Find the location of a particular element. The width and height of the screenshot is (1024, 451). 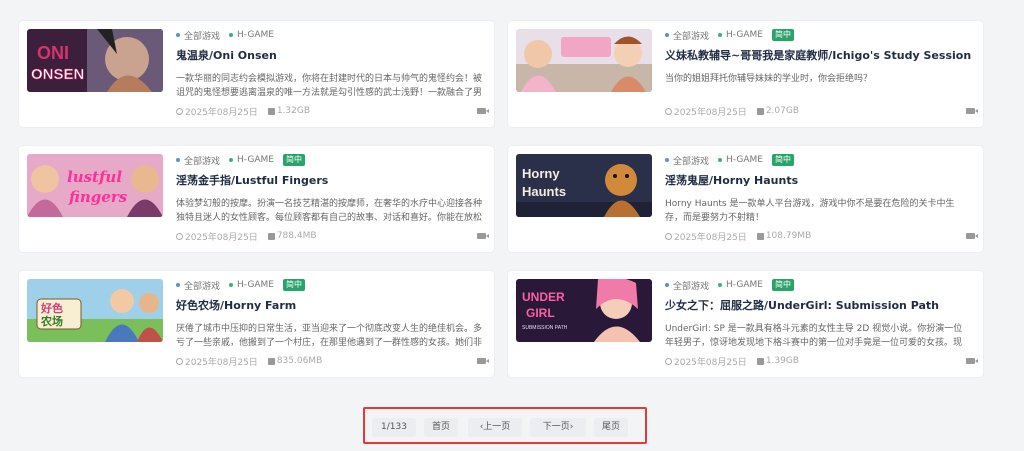

cover-text: UNDER is located at coordinates (543, 297).